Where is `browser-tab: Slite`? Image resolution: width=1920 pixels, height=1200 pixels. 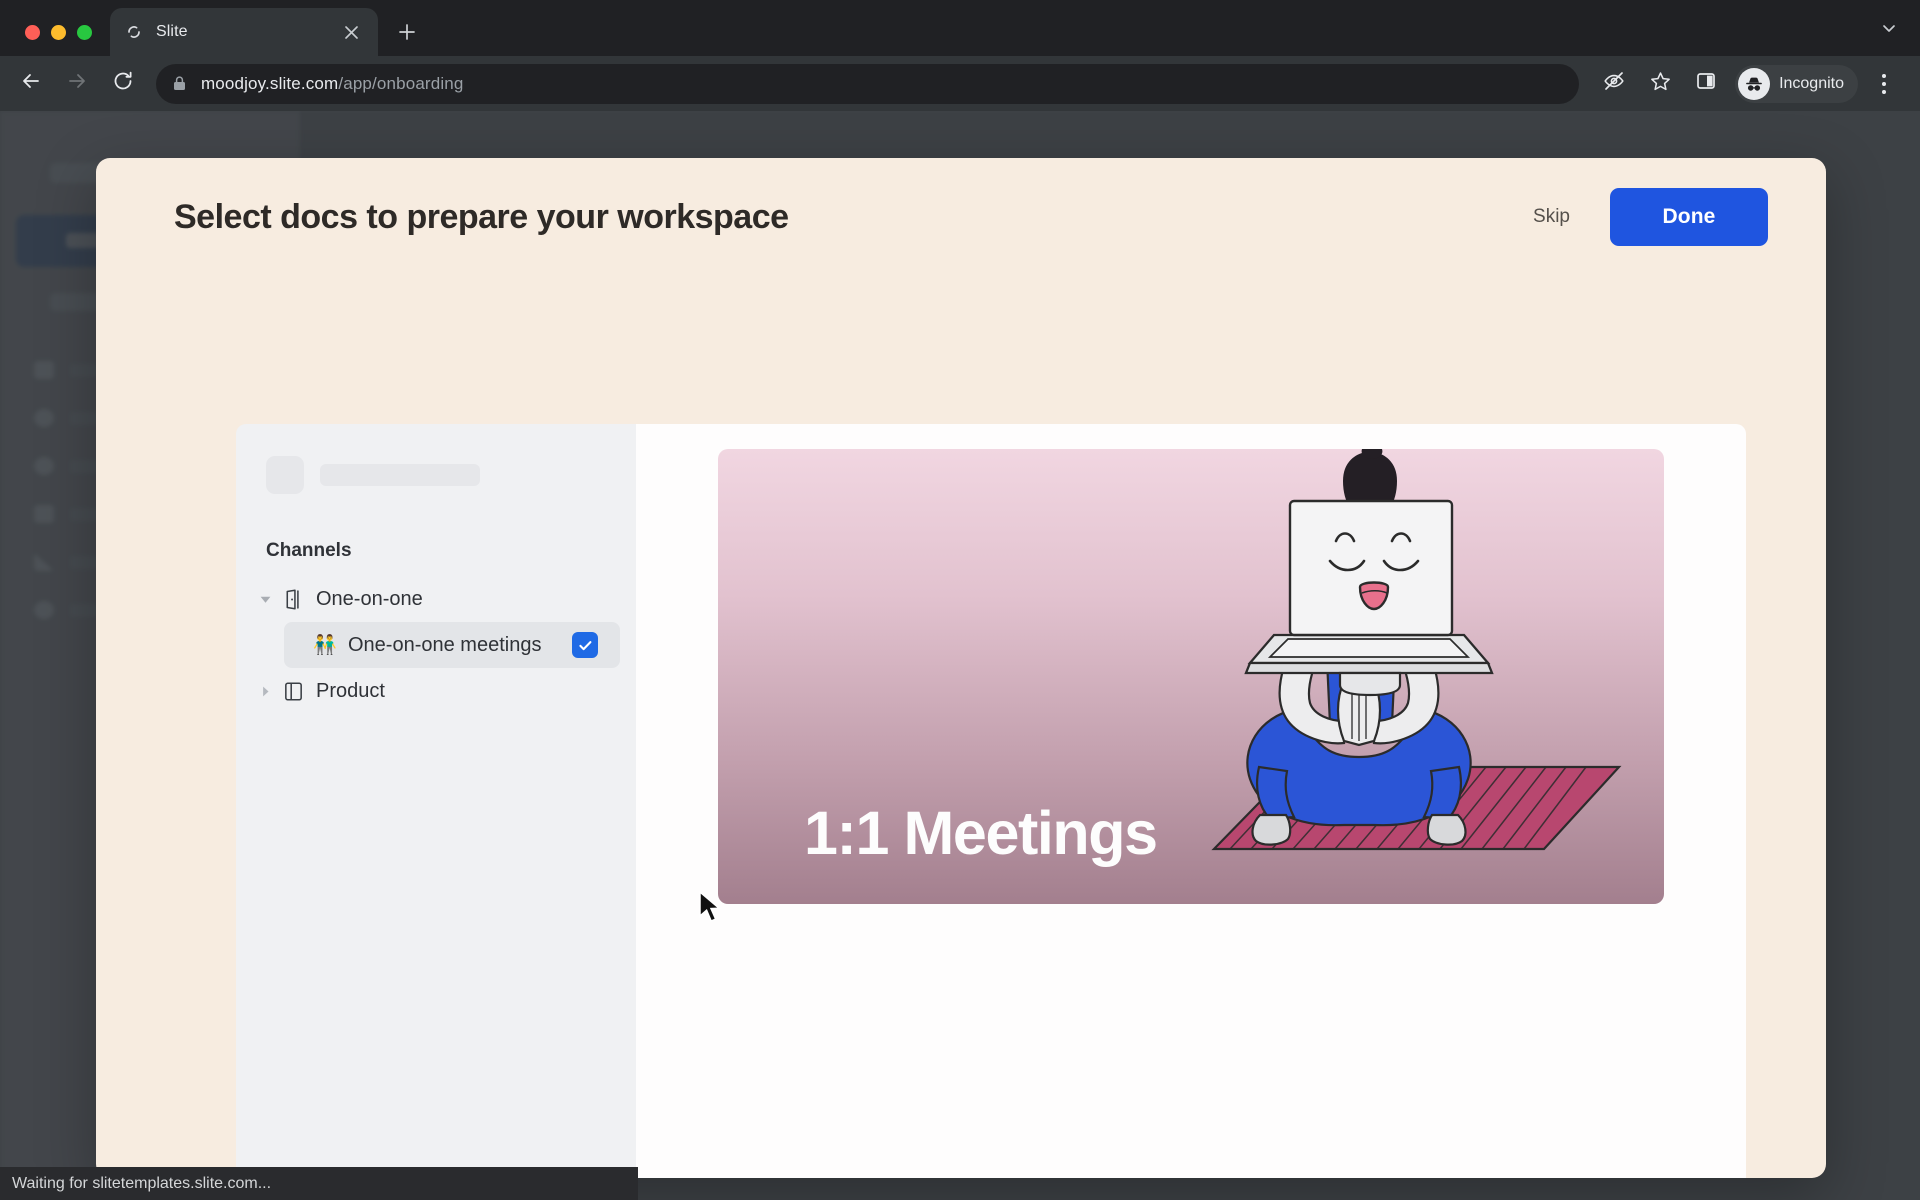 browser-tab: Slite is located at coordinates (244, 32).